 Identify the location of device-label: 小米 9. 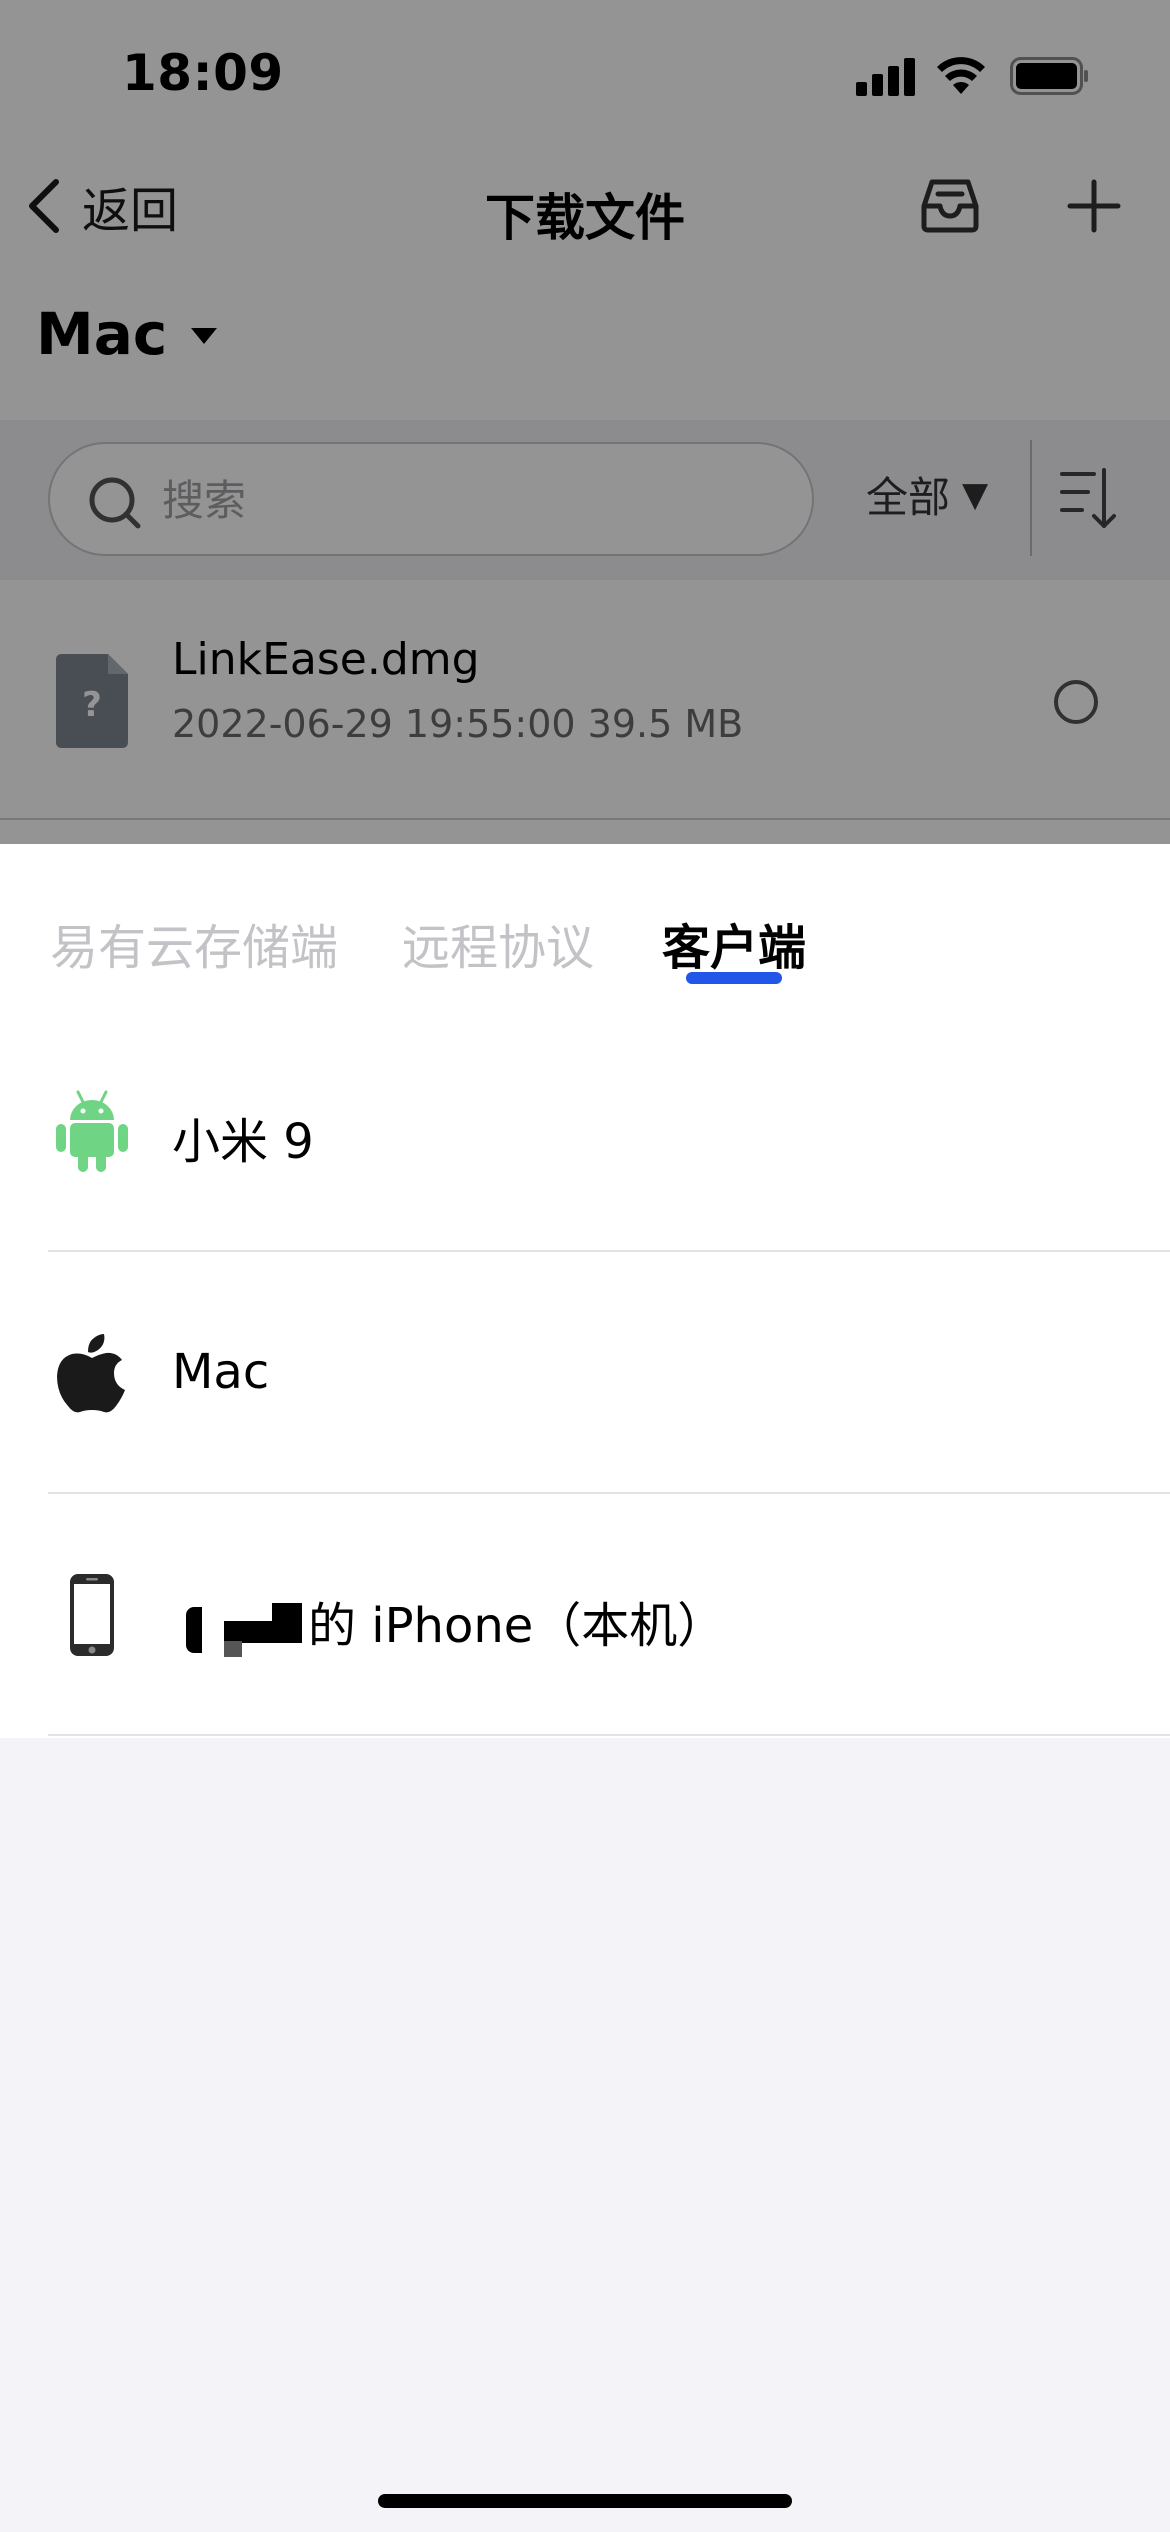
(243, 1142).